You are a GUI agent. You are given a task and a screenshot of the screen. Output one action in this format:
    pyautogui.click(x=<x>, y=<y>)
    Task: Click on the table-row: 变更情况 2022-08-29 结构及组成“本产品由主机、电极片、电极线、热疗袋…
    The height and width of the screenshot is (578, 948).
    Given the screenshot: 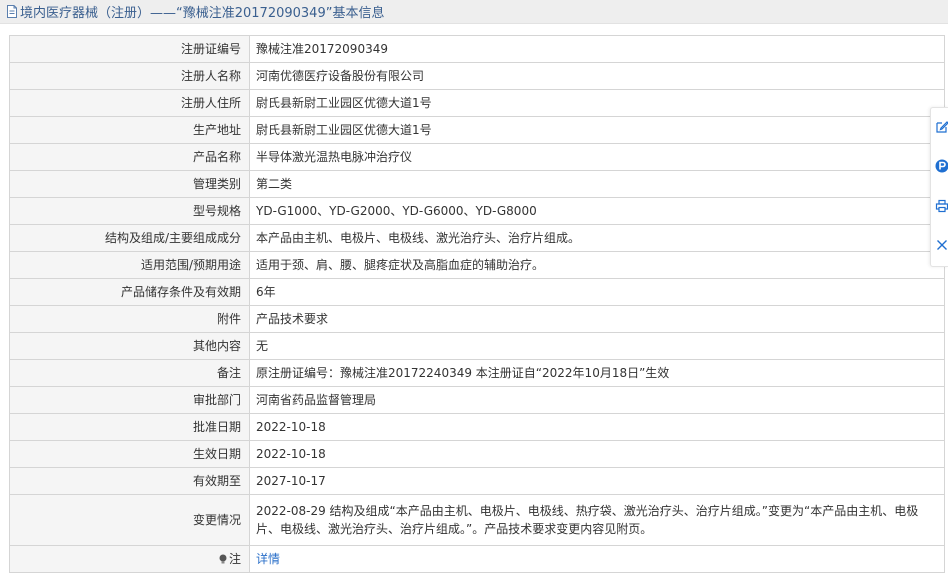 What is the action you would take?
    pyautogui.click(x=477, y=520)
    